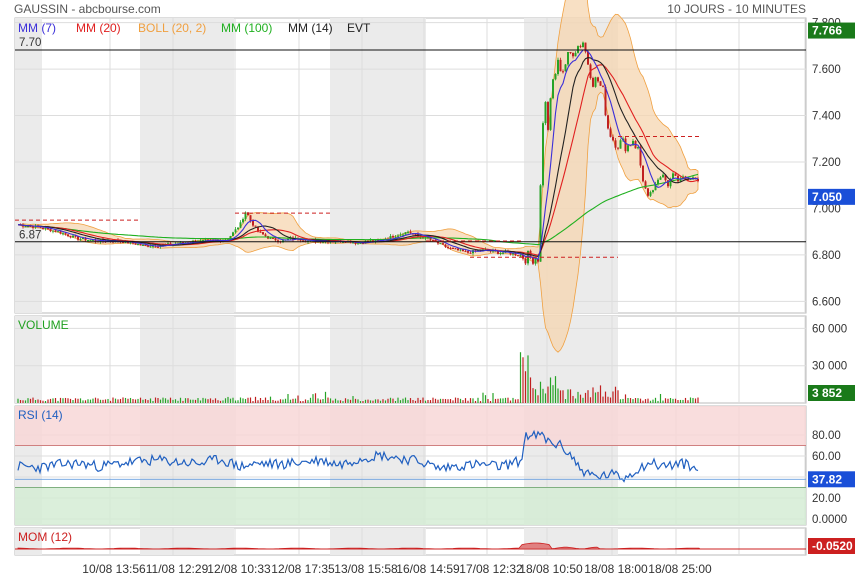 This screenshot has height=580, width=855. What do you see at coordinates (246, 28) in the screenshot?
I see `legend-item: MM (100)` at bounding box center [246, 28].